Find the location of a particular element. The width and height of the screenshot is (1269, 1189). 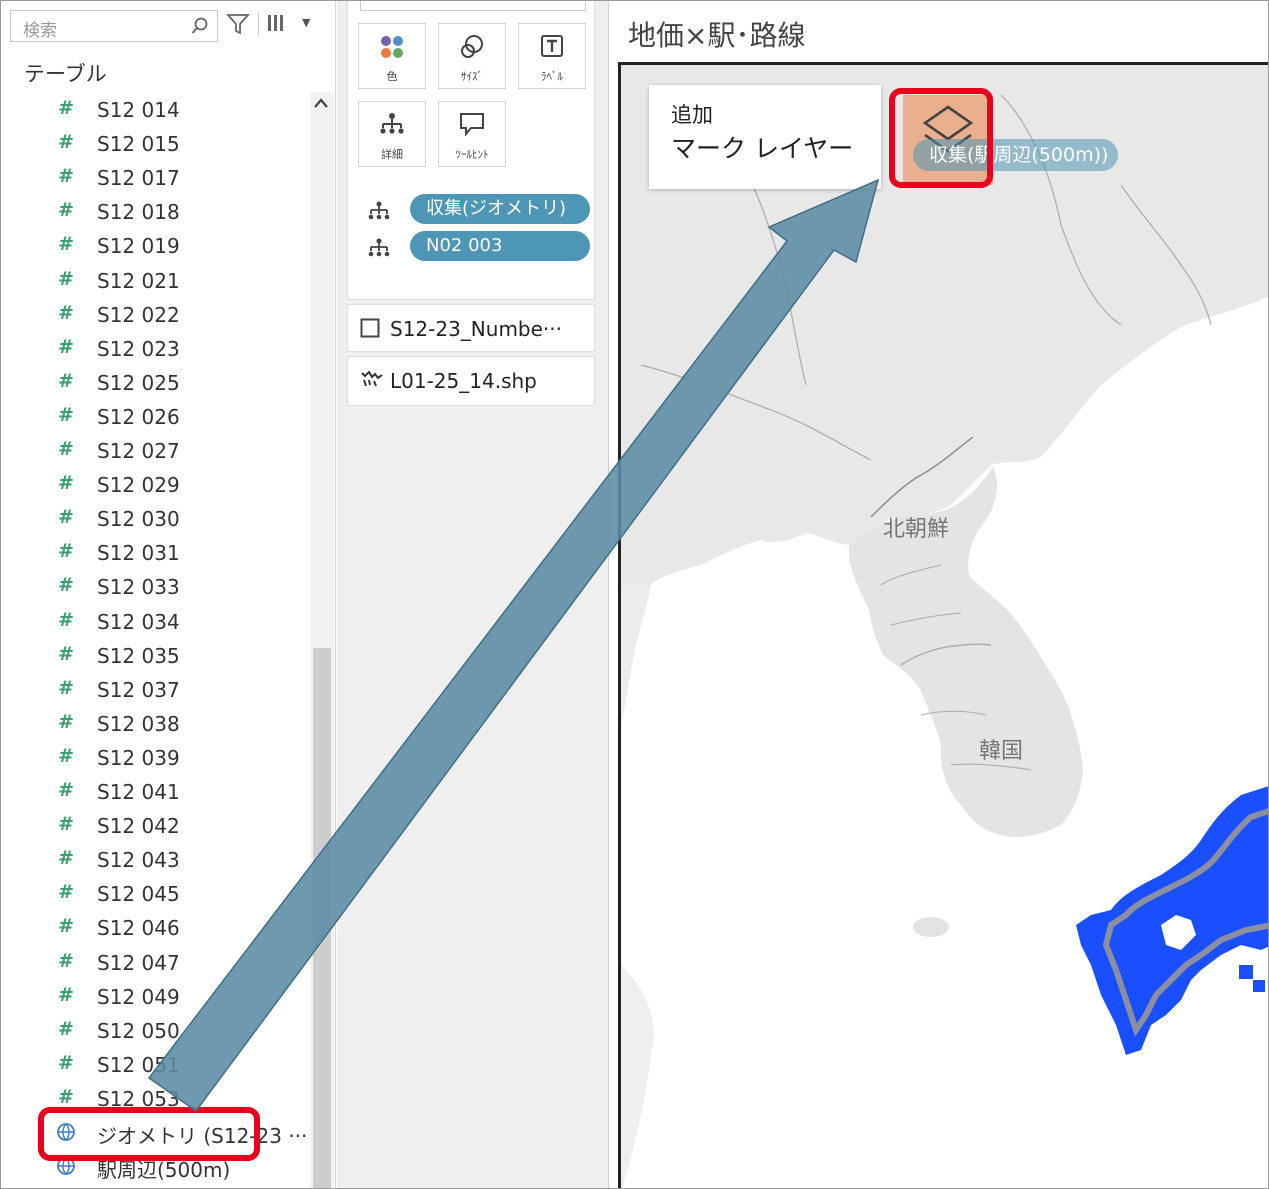

field-name: S12 031 is located at coordinates (138, 553).